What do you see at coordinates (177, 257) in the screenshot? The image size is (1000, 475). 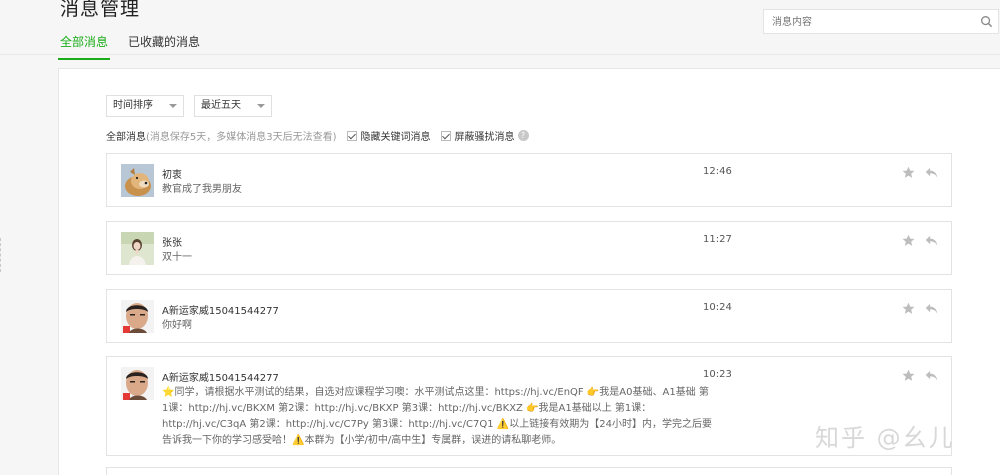 I see `message-text: 双十一` at bounding box center [177, 257].